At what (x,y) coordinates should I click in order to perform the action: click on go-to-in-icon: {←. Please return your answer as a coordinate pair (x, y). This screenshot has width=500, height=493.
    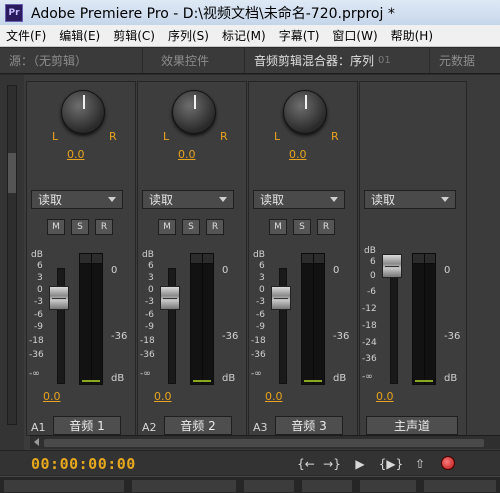
    Looking at the image, I should click on (306, 464).